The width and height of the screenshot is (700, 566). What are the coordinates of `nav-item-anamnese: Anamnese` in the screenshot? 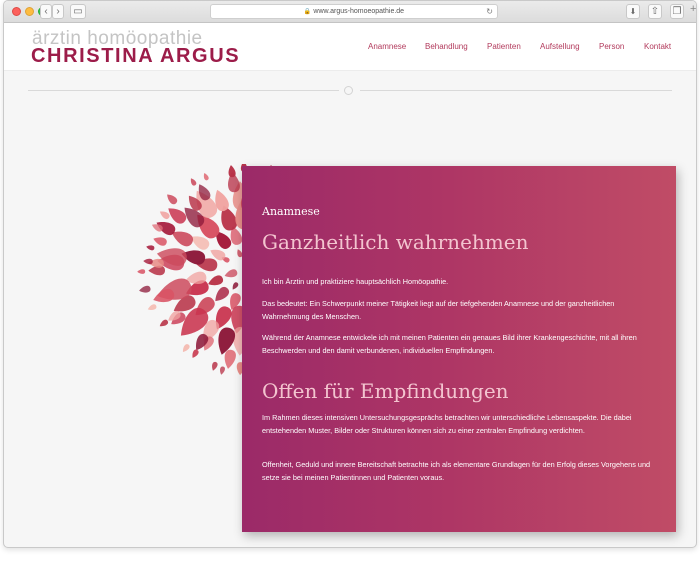 It's located at (387, 46).